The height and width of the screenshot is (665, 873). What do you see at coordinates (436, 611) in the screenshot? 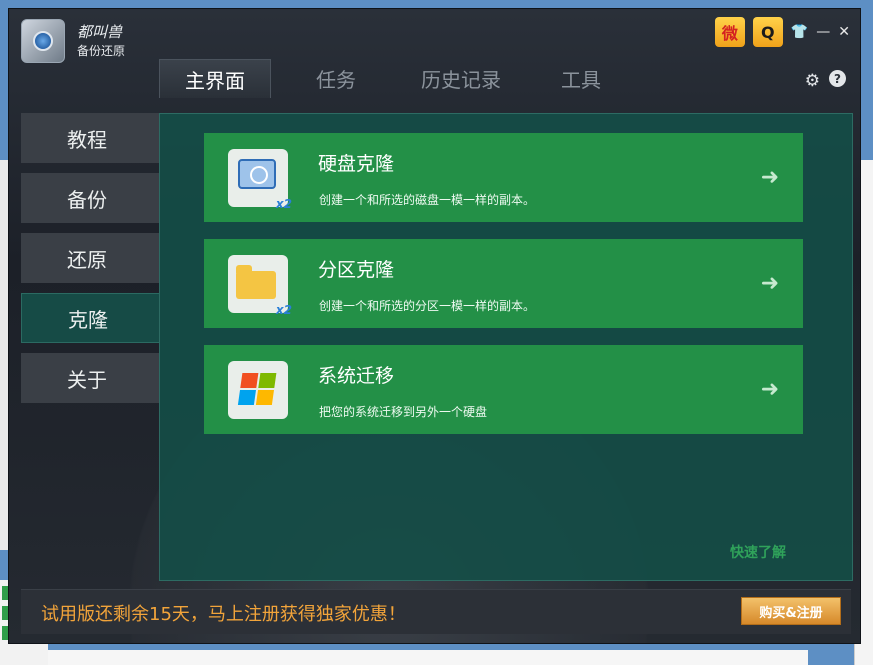
I see `footer-bar: 试用版还剩余15天，马上注册获得独家优惠！ 购买&注册` at bounding box center [436, 611].